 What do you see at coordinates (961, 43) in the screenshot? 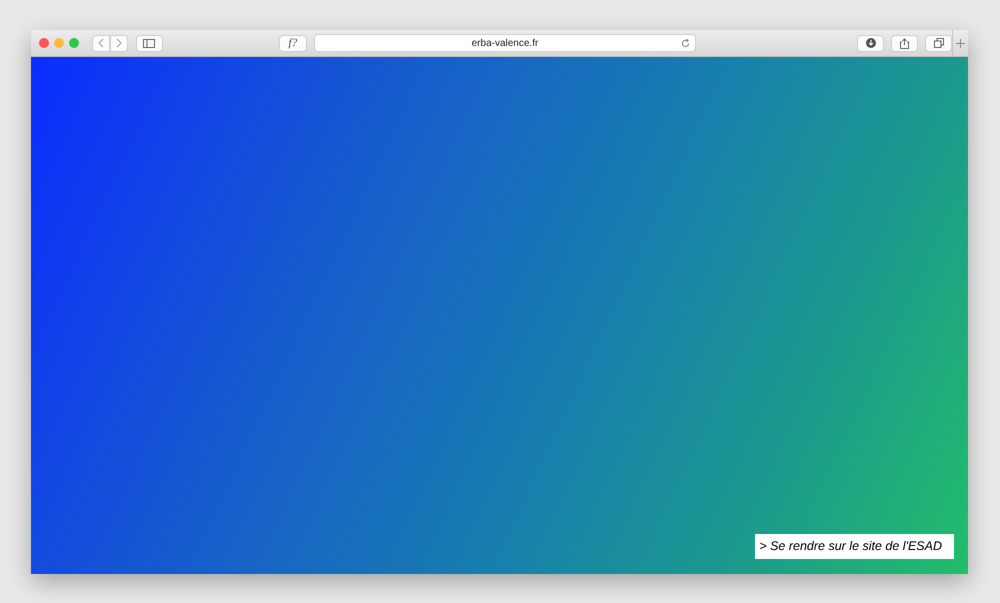
I see `plus-icon` at bounding box center [961, 43].